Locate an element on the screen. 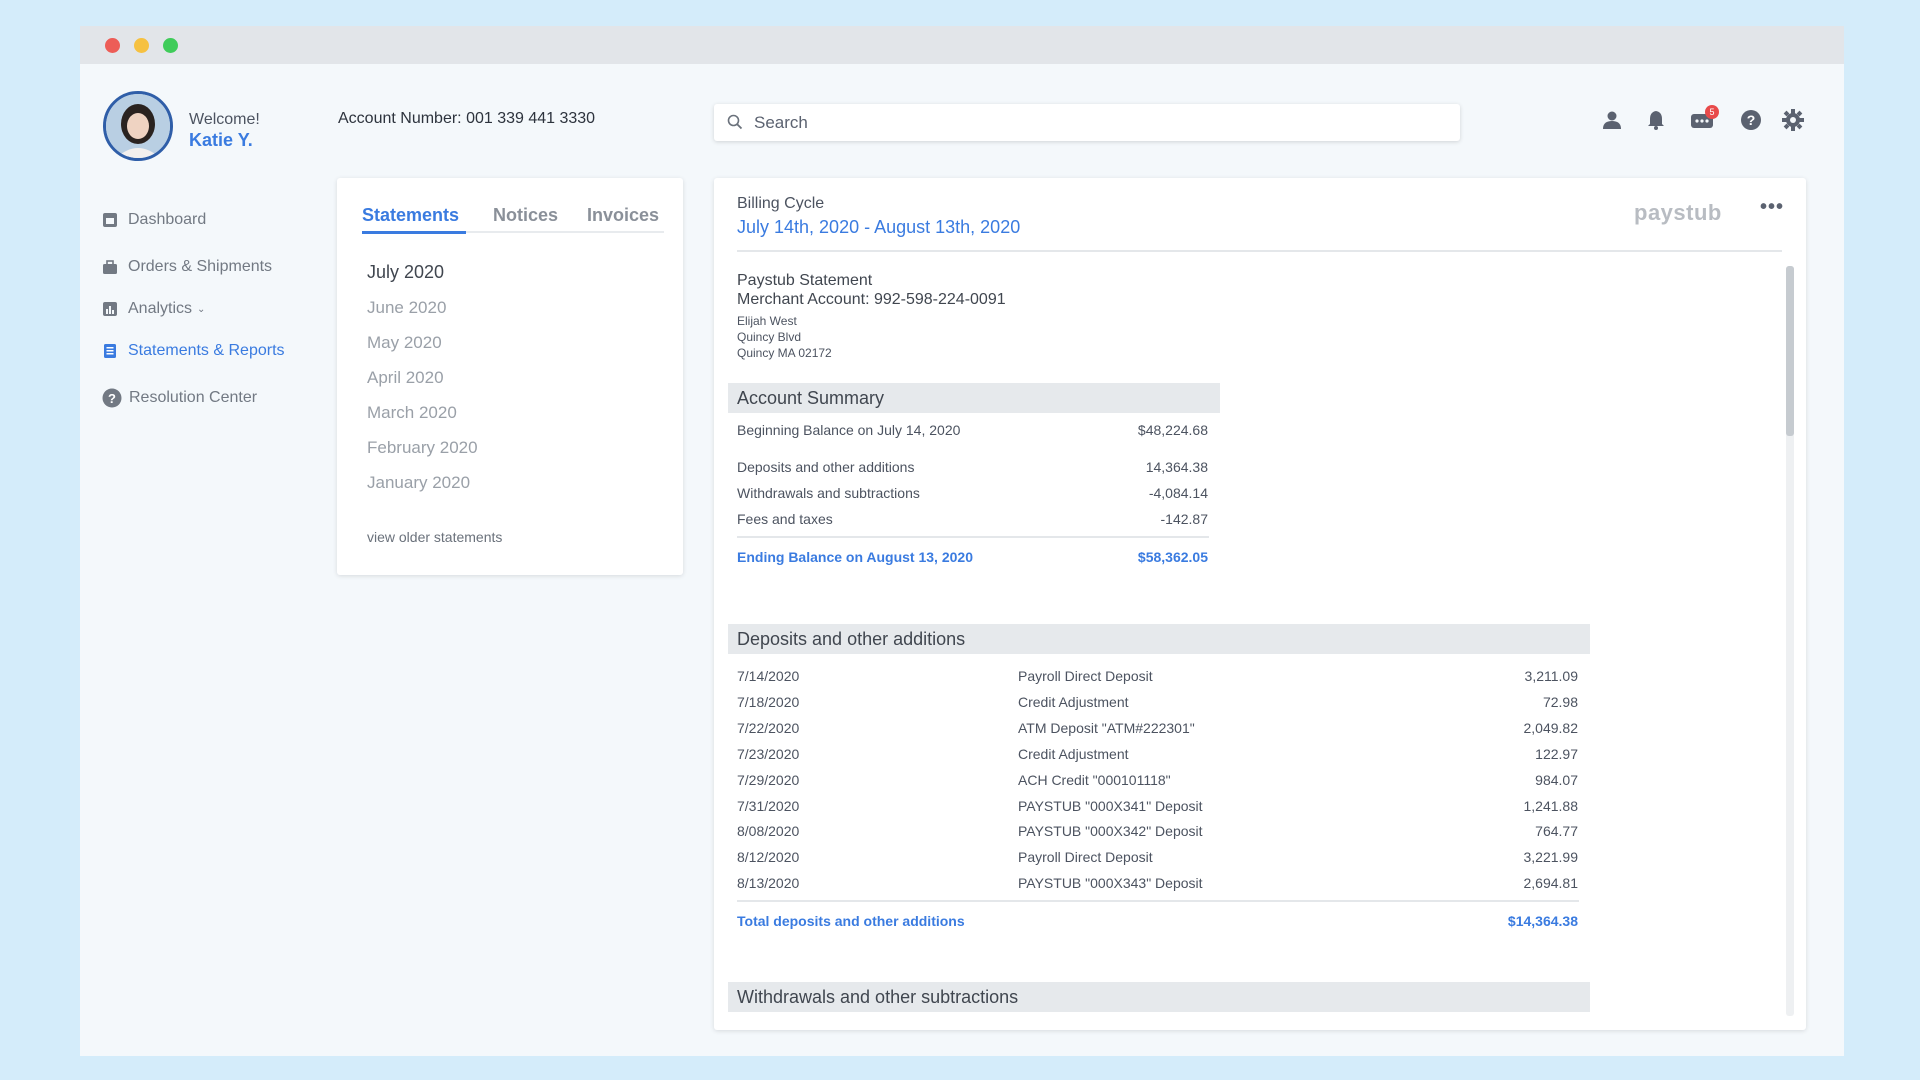 The height and width of the screenshot is (1080, 1920). withdrawals-heading: Withdrawals and other subtractions is located at coordinates (1159, 997).